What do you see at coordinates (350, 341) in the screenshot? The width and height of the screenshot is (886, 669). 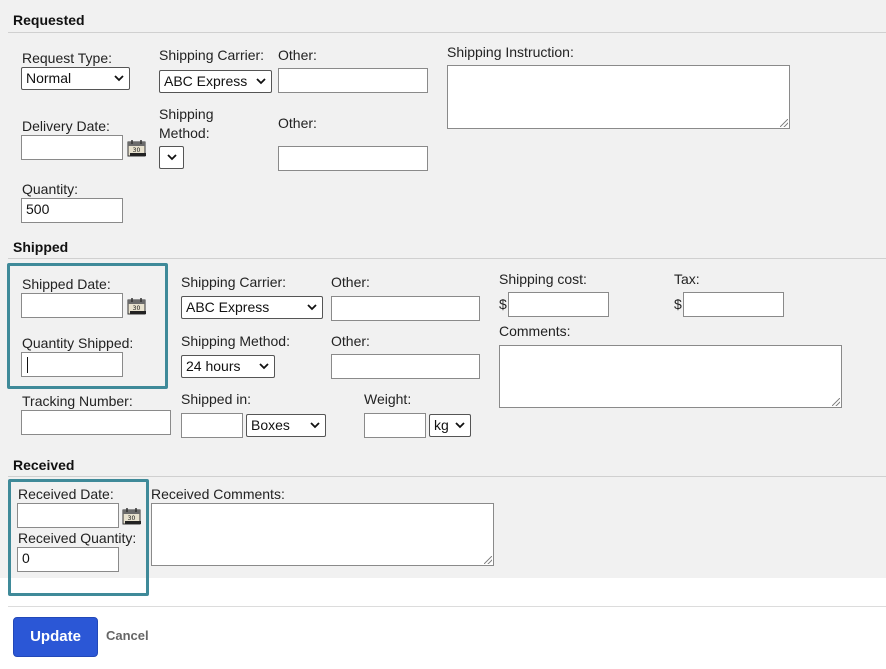 I see `shipped-method-other-label: Other:` at bounding box center [350, 341].